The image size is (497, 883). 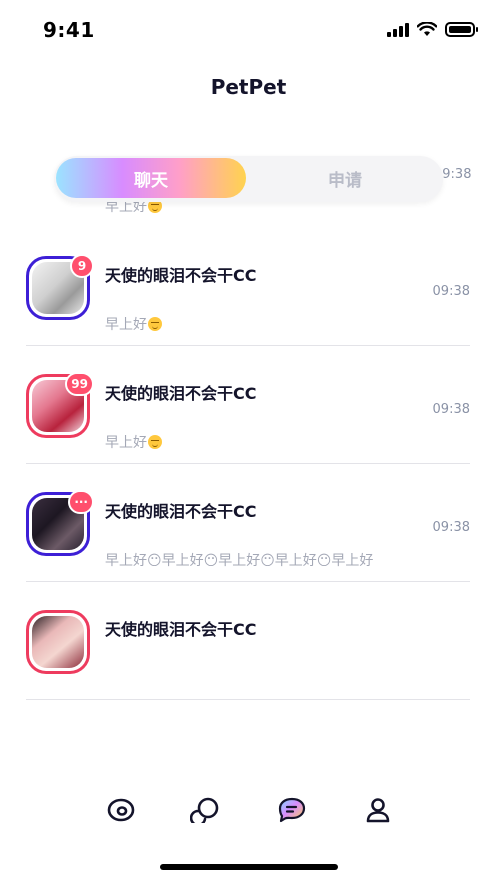 What do you see at coordinates (248, 641) in the screenshot?
I see `message-row: 天使的眼泪不会干CC` at bounding box center [248, 641].